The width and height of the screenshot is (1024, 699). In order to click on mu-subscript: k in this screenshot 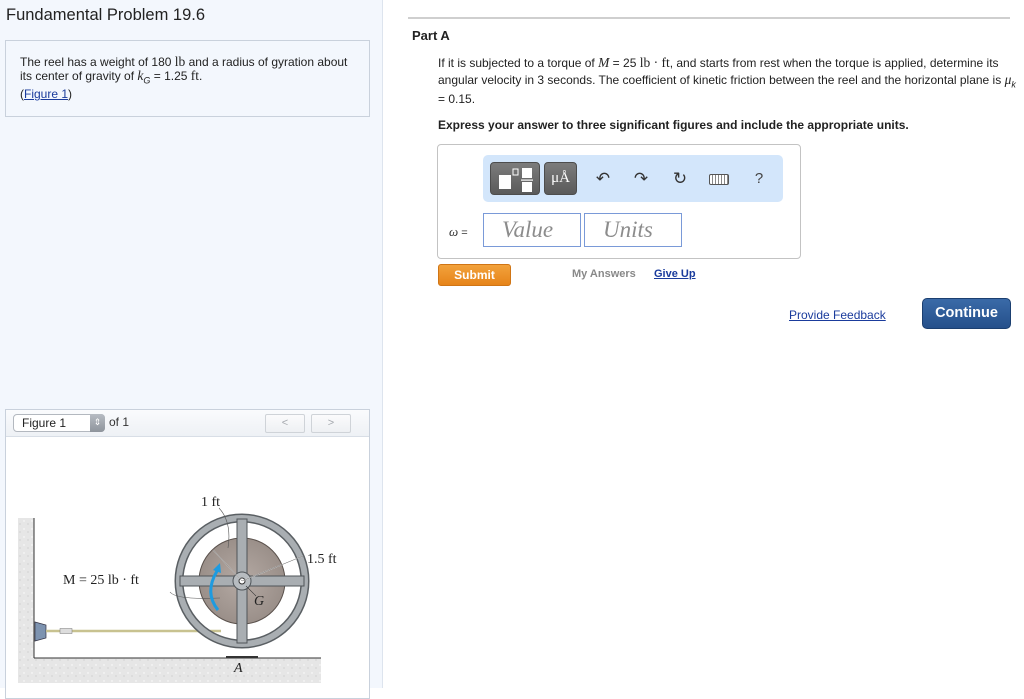, I will do `click(1013, 83)`.